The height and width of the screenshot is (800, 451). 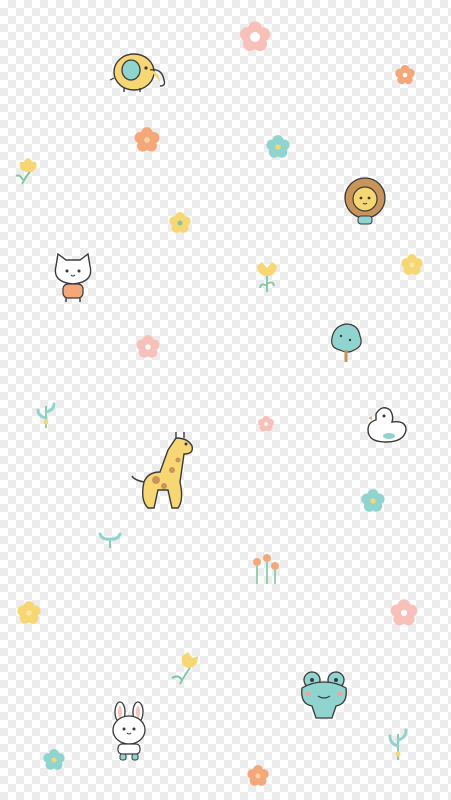 What do you see at coordinates (387, 425) in the screenshot?
I see `duck-icon` at bounding box center [387, 425].